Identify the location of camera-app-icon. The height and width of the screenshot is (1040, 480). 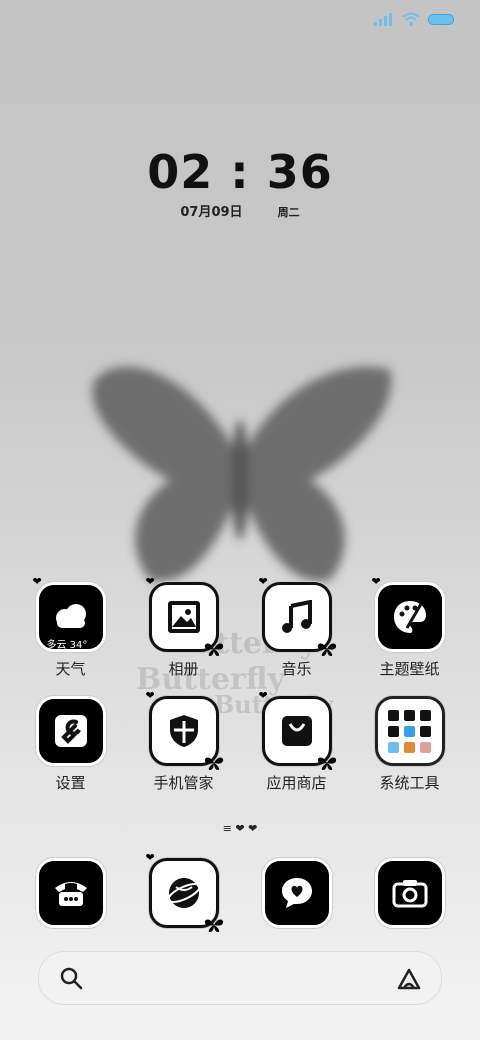
(409, 893).